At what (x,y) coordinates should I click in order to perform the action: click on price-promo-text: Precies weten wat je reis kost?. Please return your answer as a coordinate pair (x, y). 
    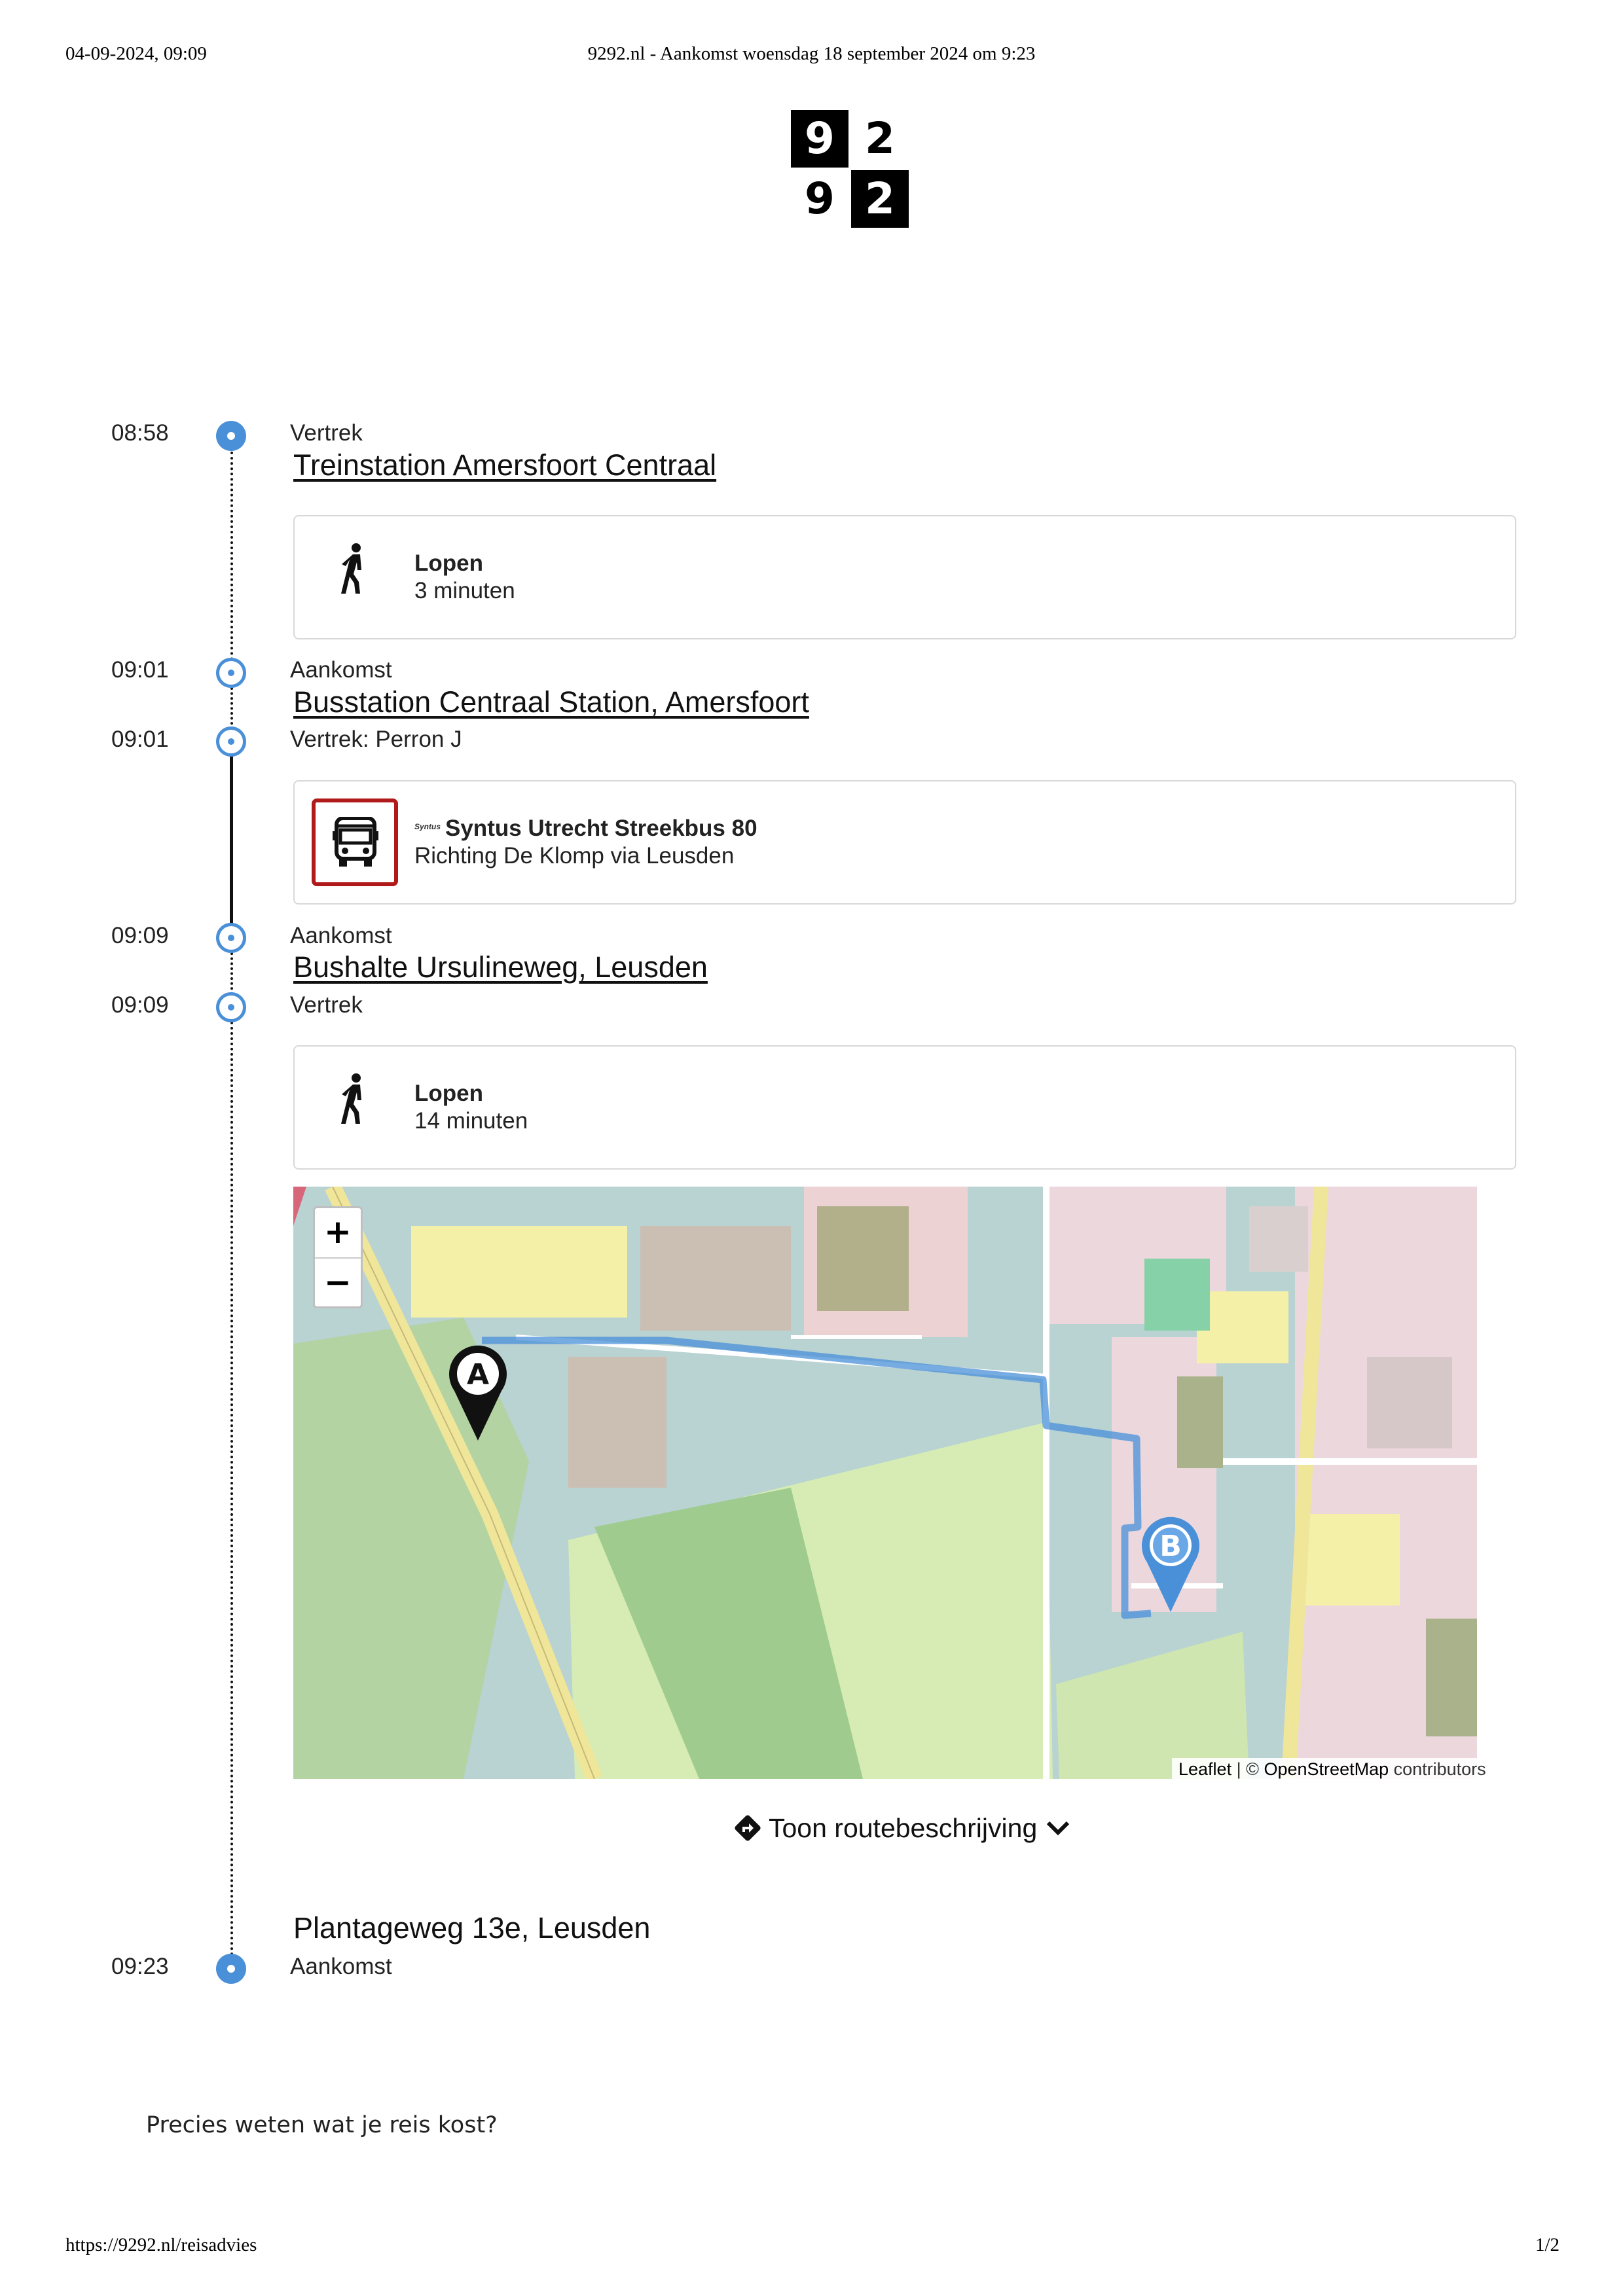
    Looking at the image, I should click on (322, 2125).